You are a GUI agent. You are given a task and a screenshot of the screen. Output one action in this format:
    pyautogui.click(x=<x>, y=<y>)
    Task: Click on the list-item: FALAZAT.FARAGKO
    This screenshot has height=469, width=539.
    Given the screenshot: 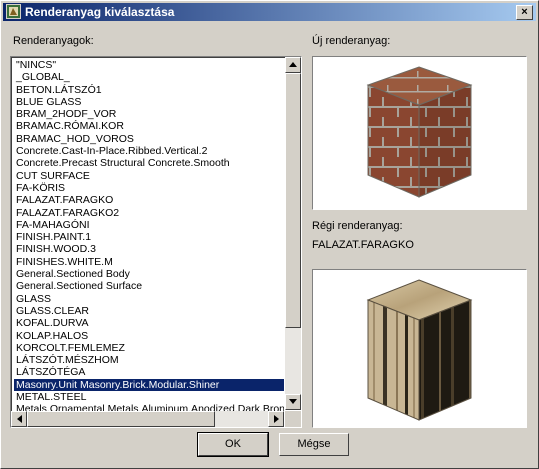 What is the action you would take?
    pyautogui.click(x=149, y=200)
    